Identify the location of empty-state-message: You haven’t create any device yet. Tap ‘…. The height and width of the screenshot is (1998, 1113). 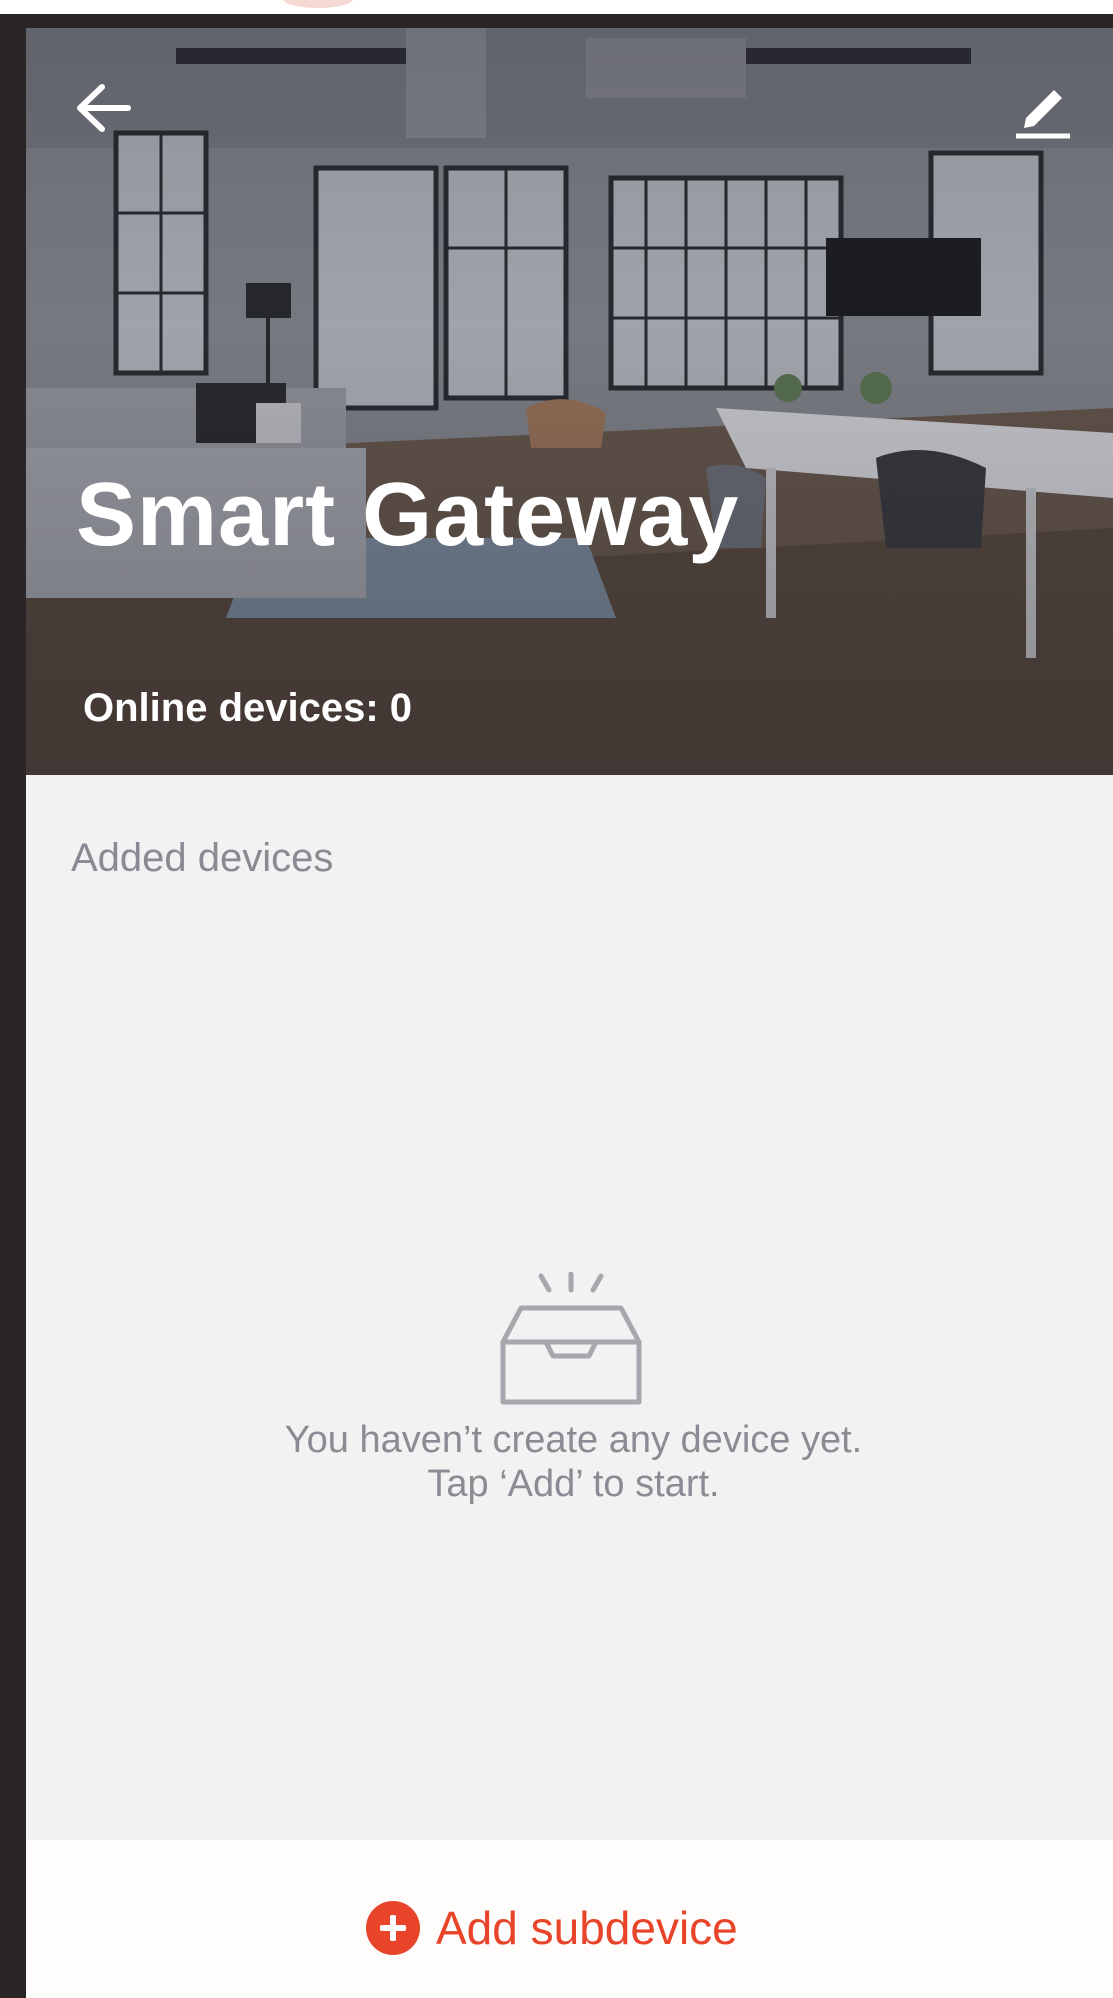
(569, 1462).